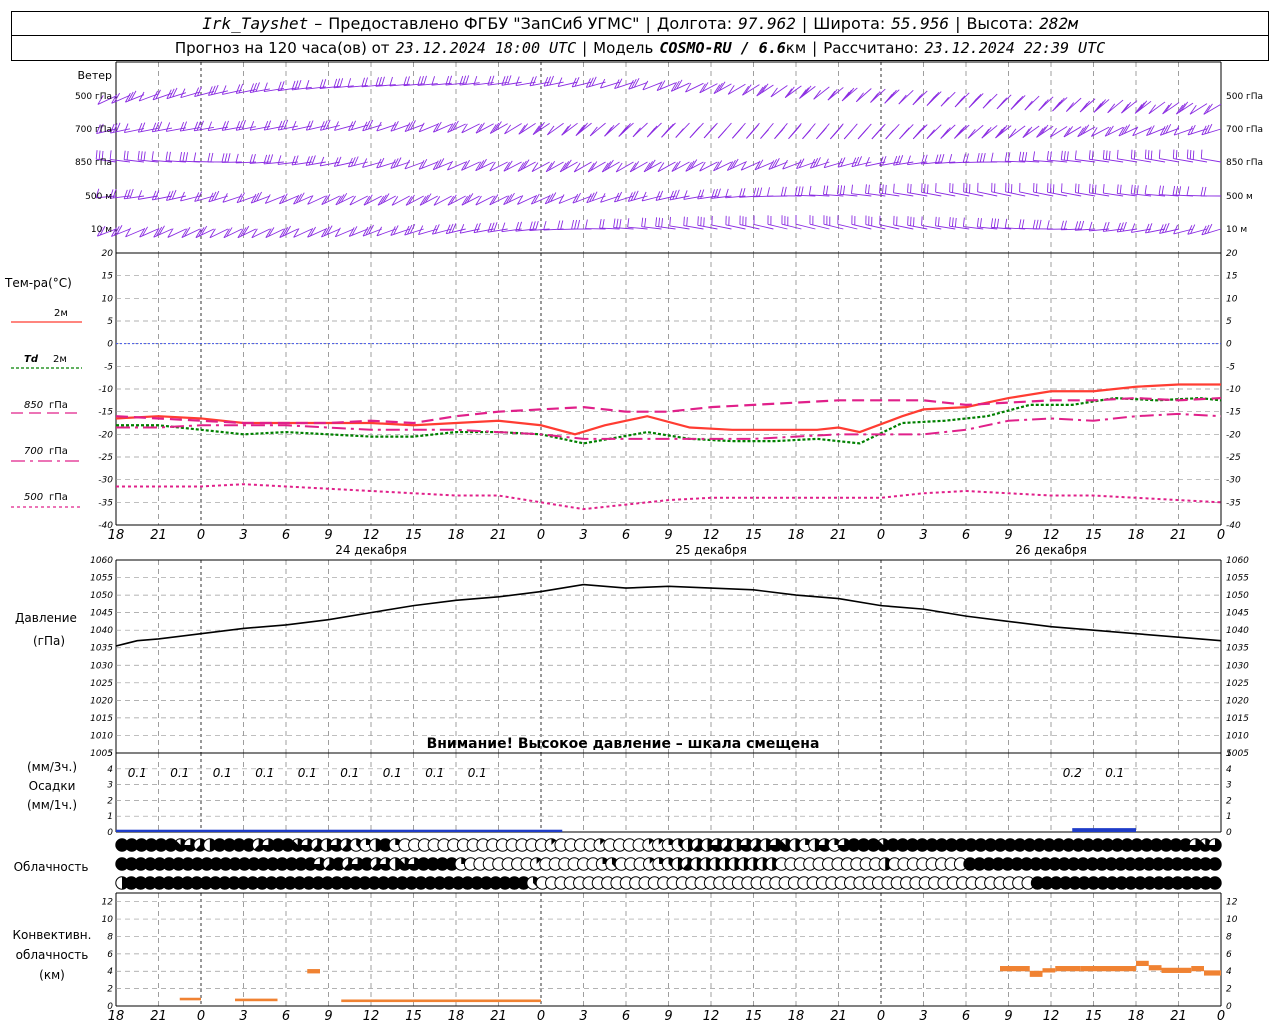 This screenshot has height=1024, width=1280. I want to click on y-tick-right-pres: 1025, so click(1237, 684).